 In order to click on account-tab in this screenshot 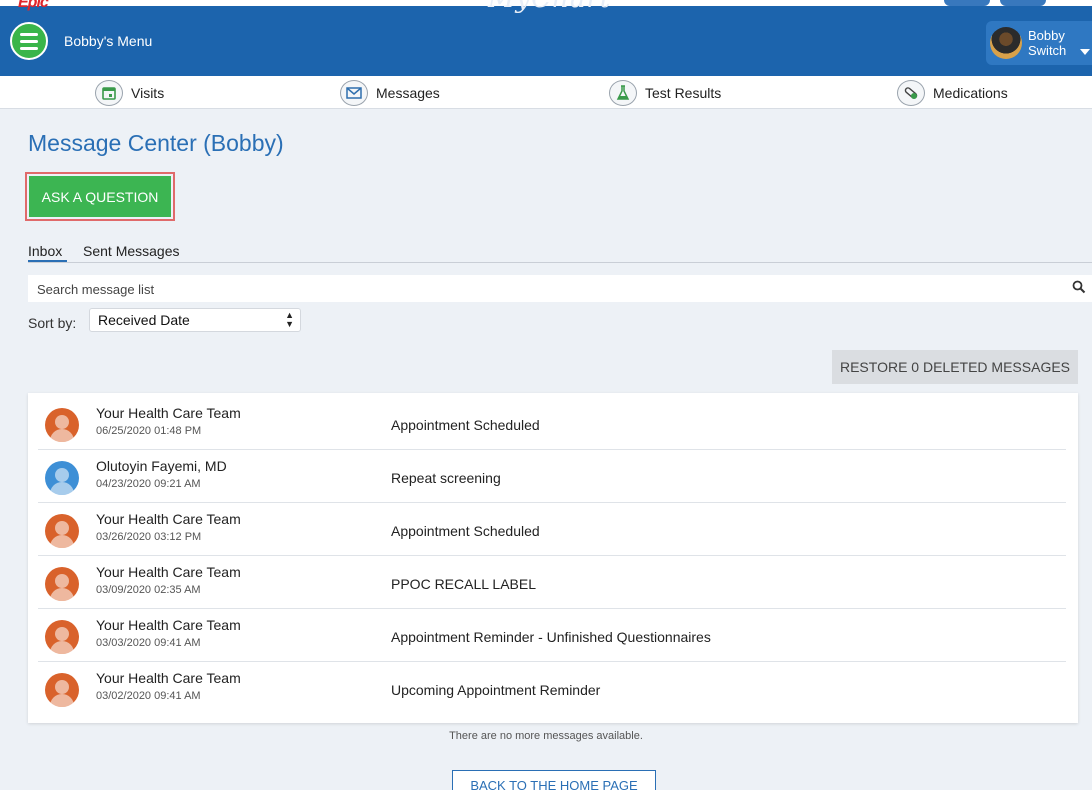, I will do `click(1023, 3)`.